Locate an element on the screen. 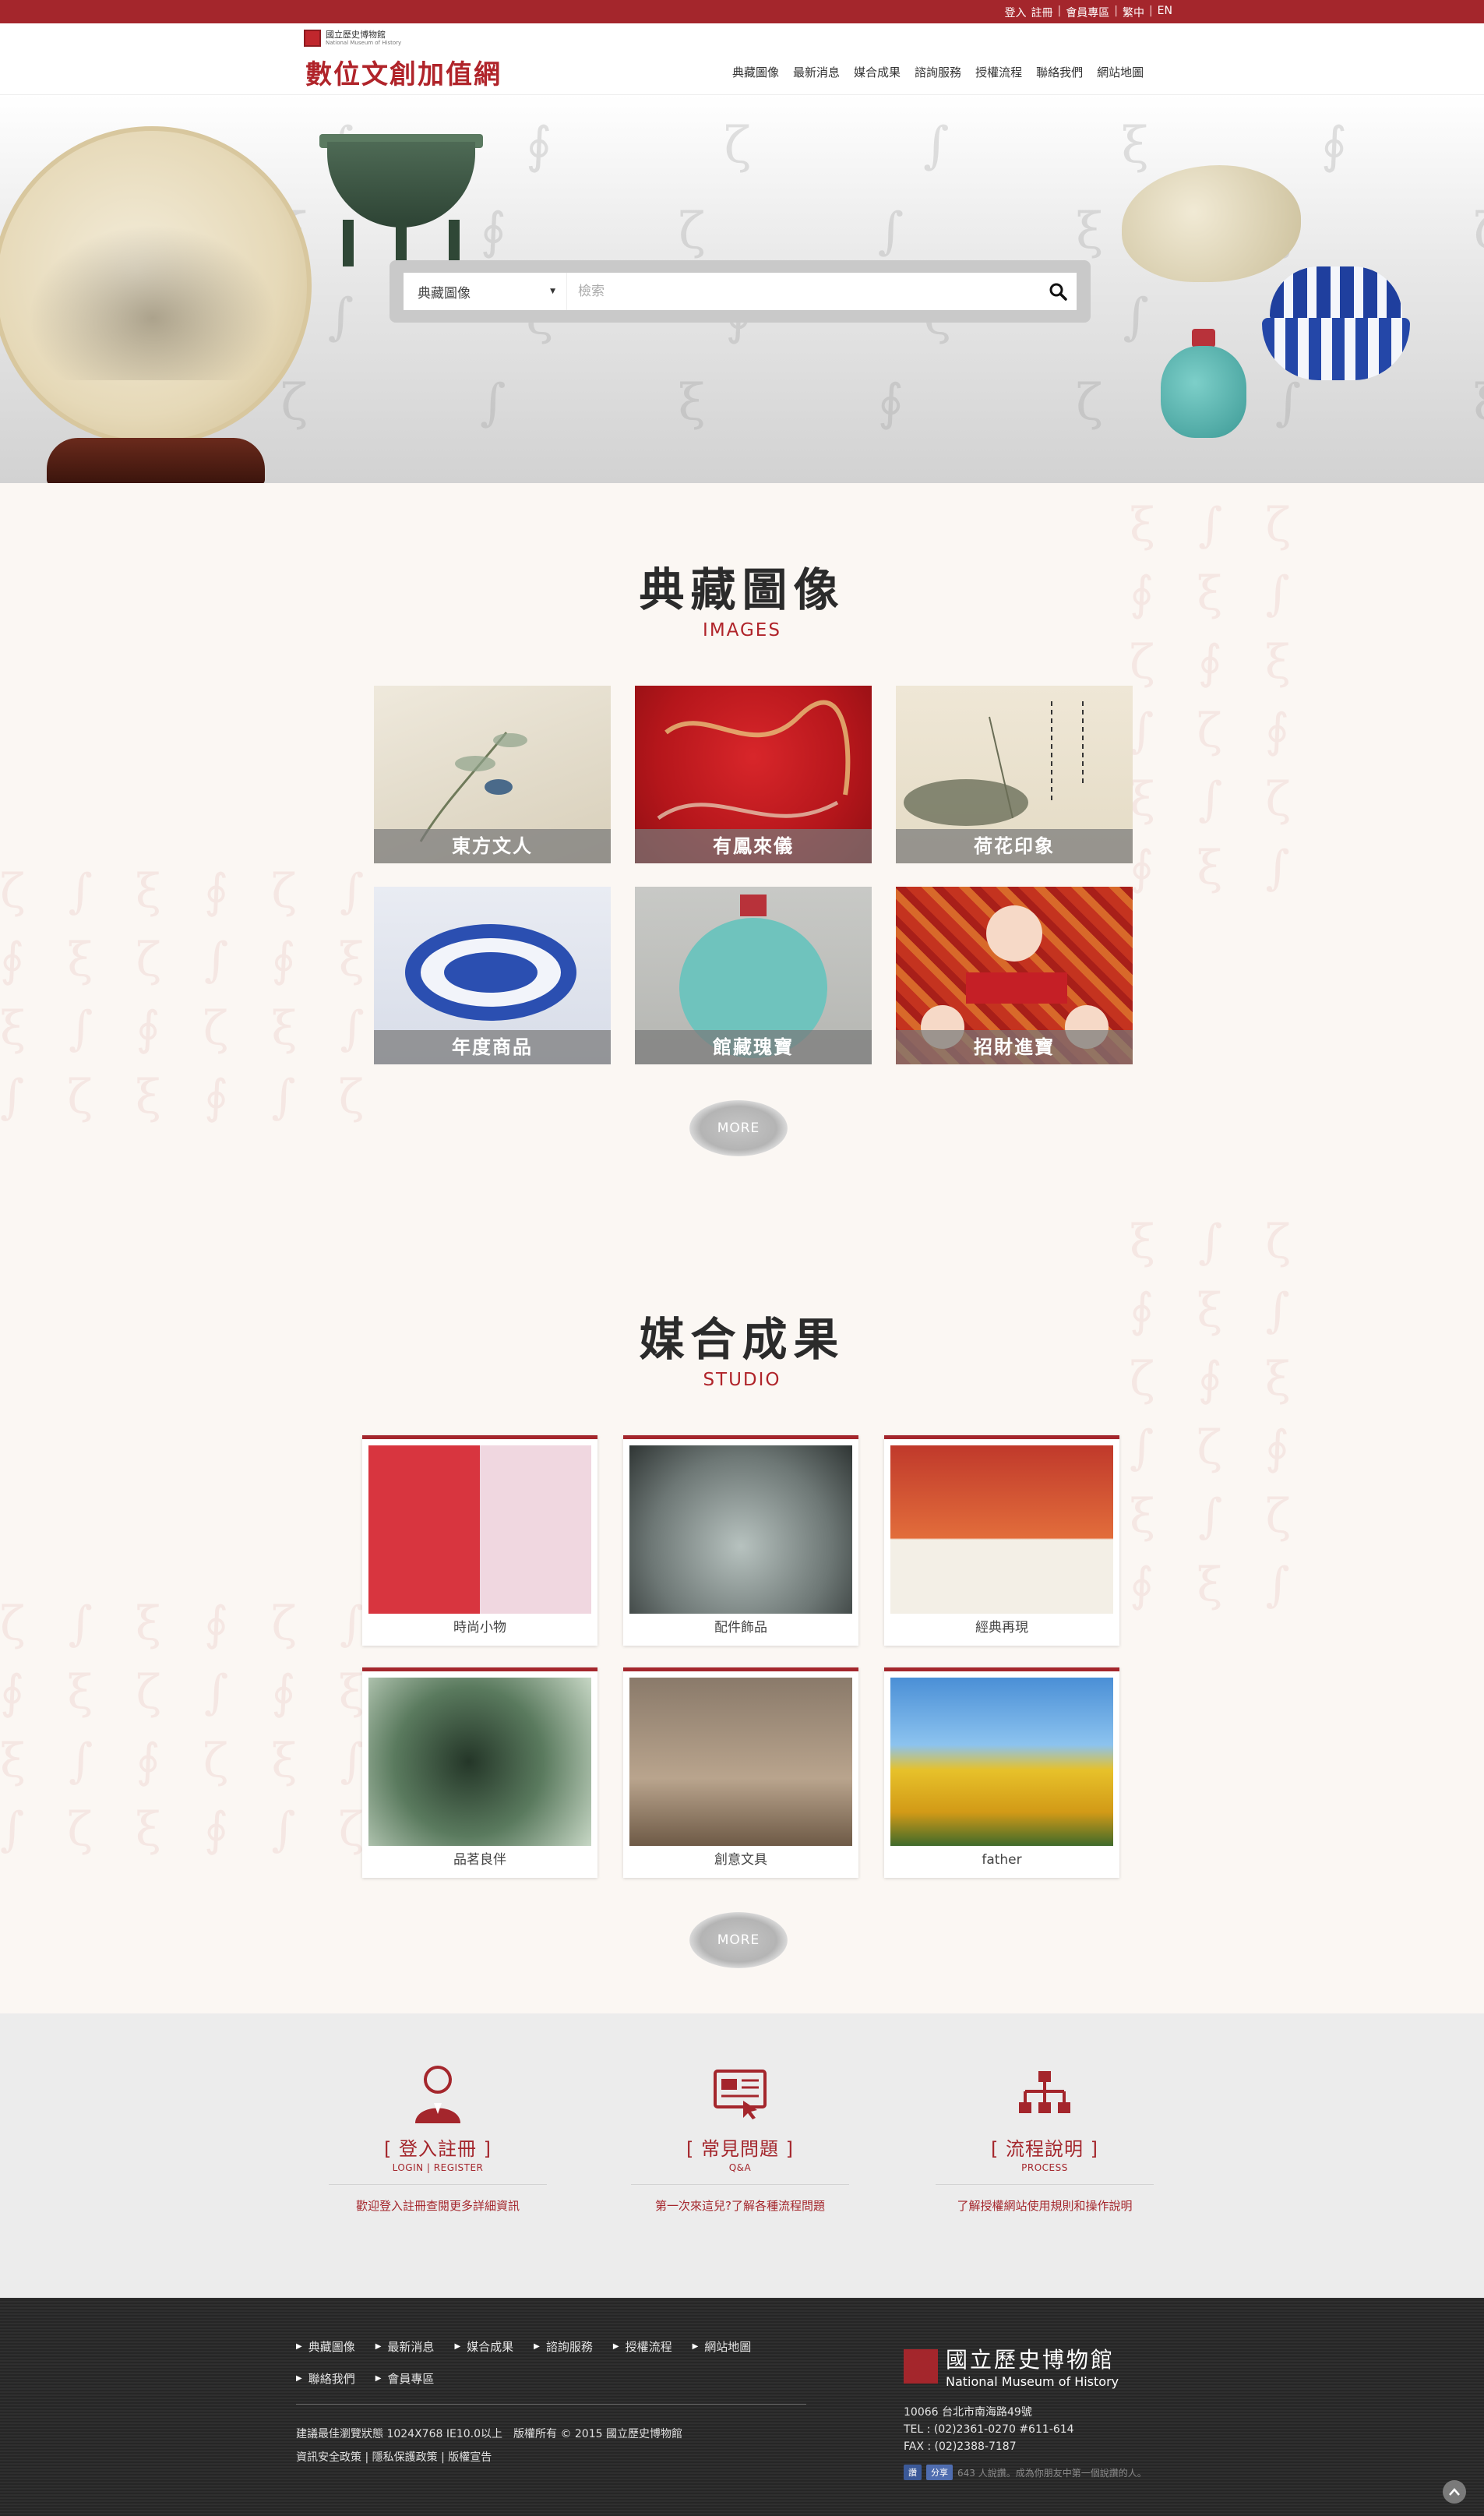  search-icon is located at coordinates (1058, 292).